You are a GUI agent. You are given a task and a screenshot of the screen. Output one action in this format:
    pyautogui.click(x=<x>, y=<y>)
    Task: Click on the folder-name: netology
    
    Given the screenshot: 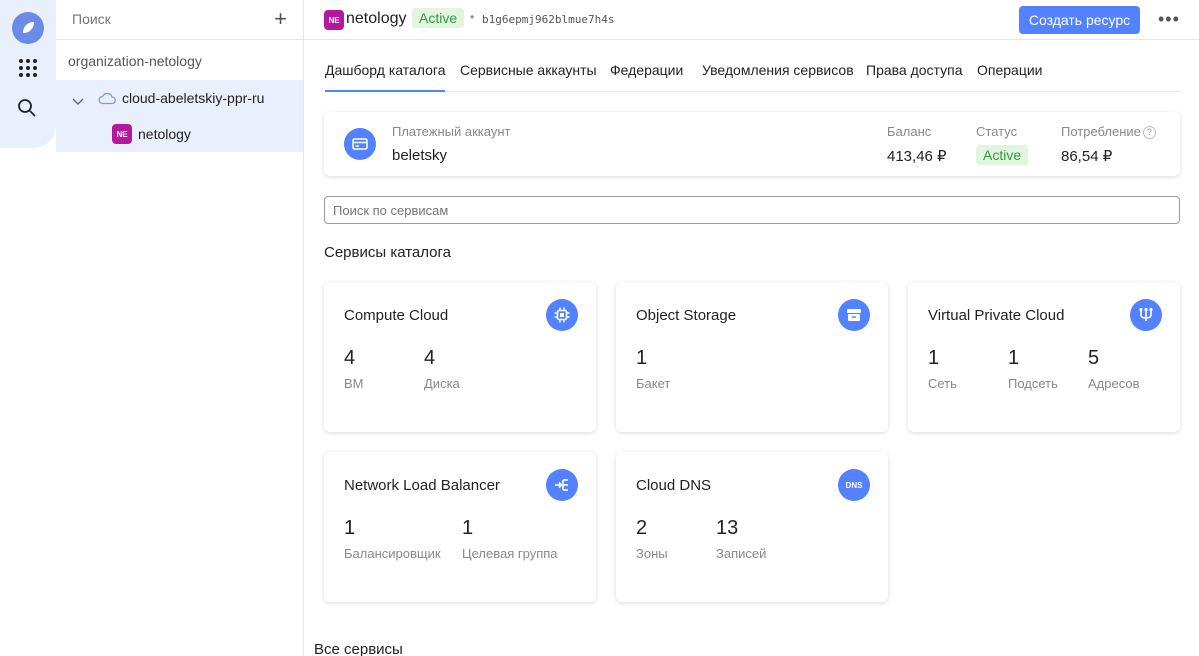 What is the action you would take?
    pyautogui.click(x=164, y=134)
    